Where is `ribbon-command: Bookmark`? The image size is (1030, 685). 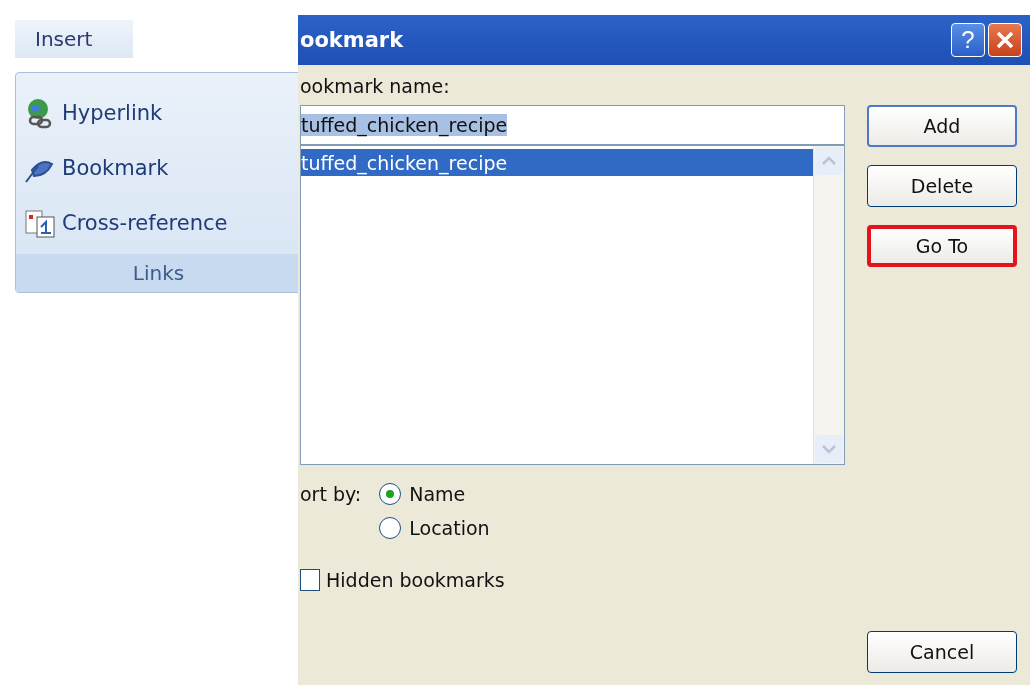
ribbon-command: Bookmark is located at coordinates (158, 167).